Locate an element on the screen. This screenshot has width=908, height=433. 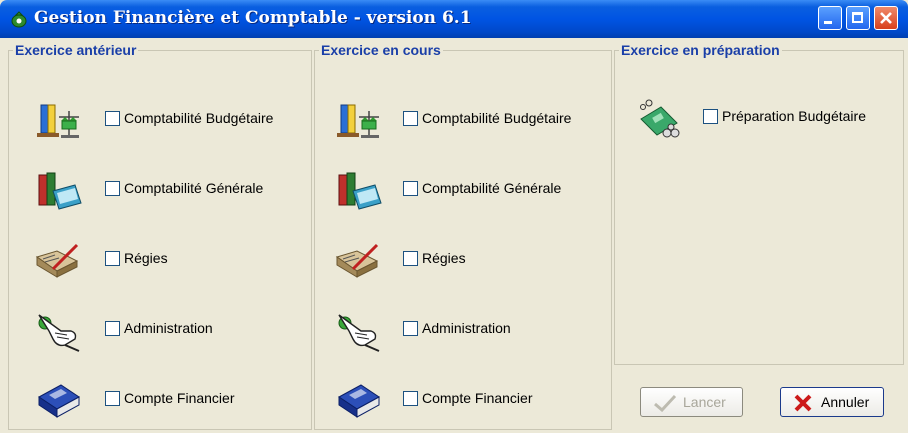
group-title: Exercice antérieur is located at coordinates (76, 50).